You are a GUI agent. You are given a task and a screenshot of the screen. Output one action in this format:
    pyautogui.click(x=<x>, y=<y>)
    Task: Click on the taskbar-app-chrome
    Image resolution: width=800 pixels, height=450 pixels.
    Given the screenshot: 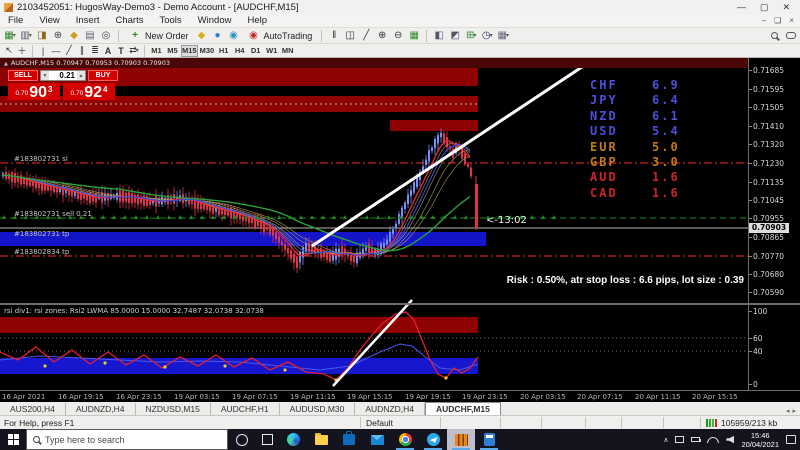 What is the action you would take?
    pyautogui.click(x=405, y=439)
    